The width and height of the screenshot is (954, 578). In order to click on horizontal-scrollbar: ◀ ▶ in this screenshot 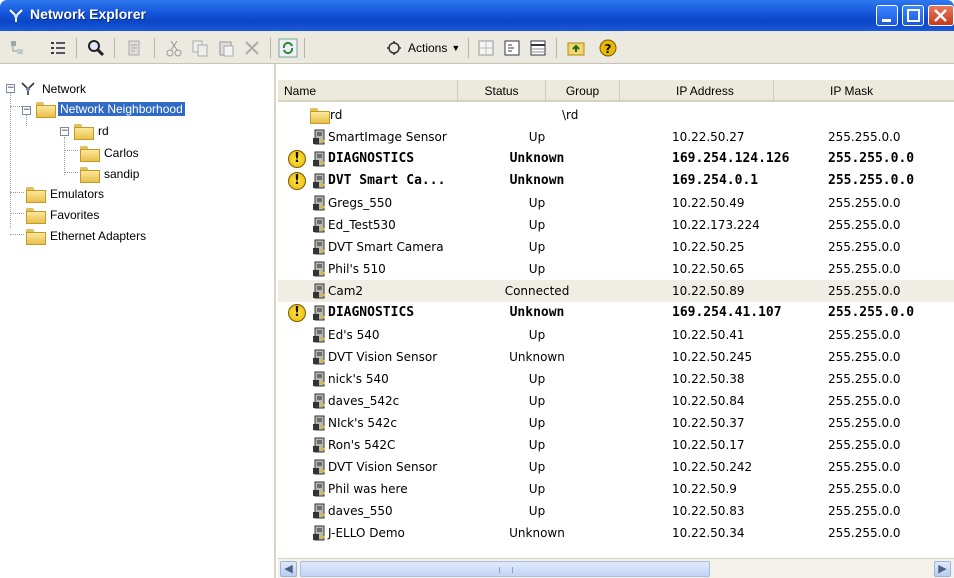, I will do `click(616, 568)`.